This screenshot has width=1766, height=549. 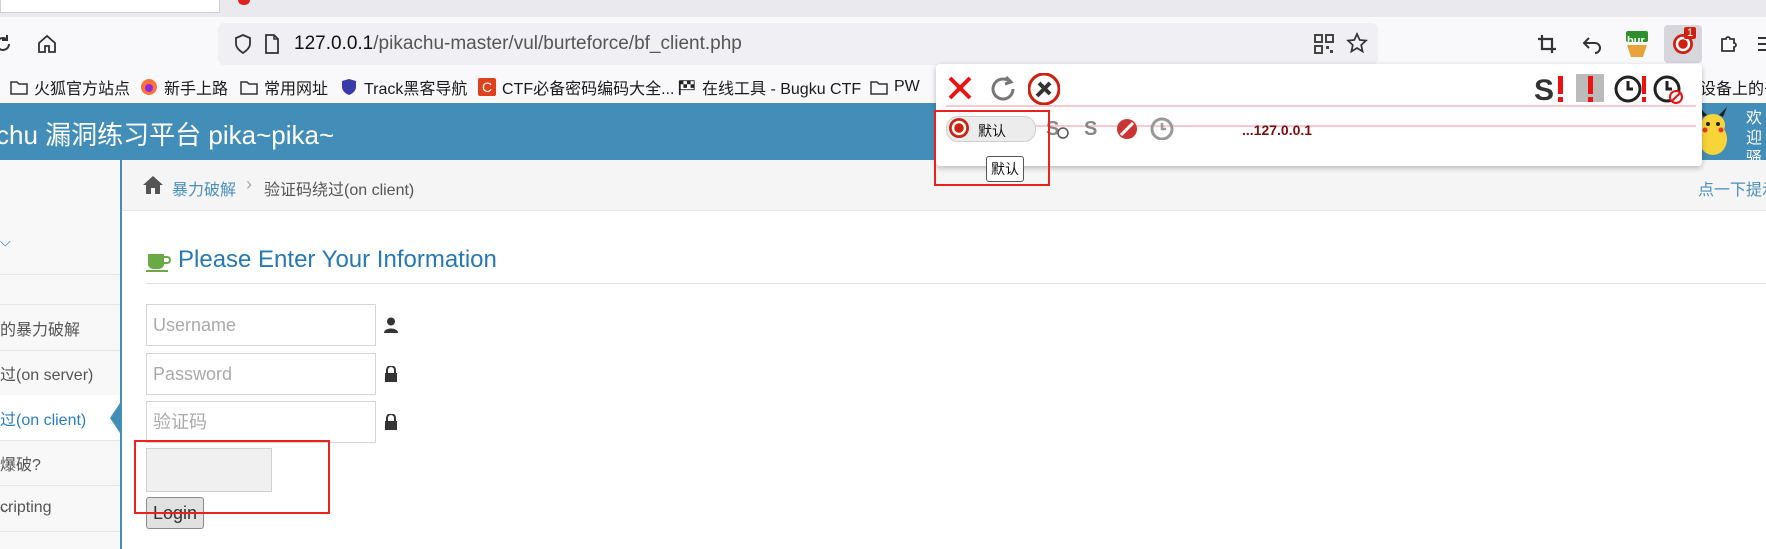 What do you see at coordinates (60, 242) in the screenshot?
I see `sidebar-section-toggle: ⌵` at bounding box center [60, 242].